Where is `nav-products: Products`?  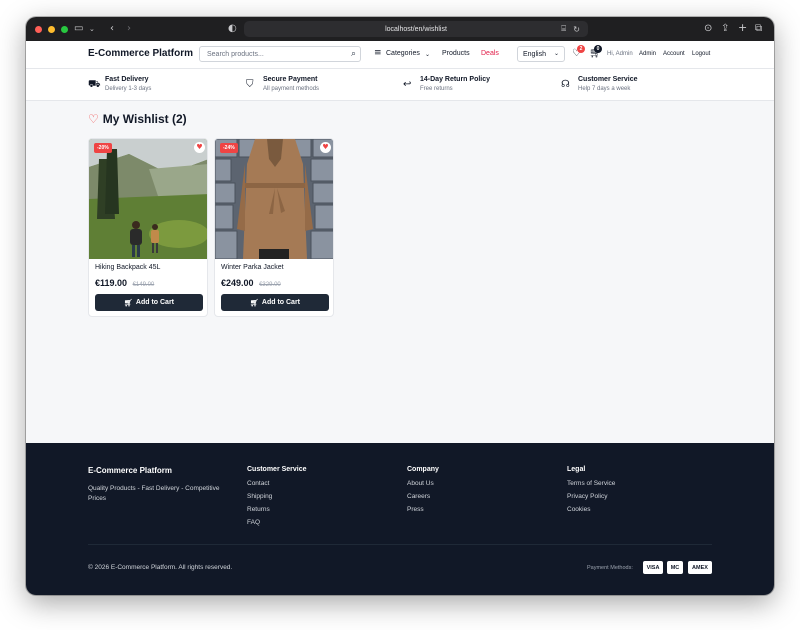 nav-products: Products is located at coordinates (456, 53).